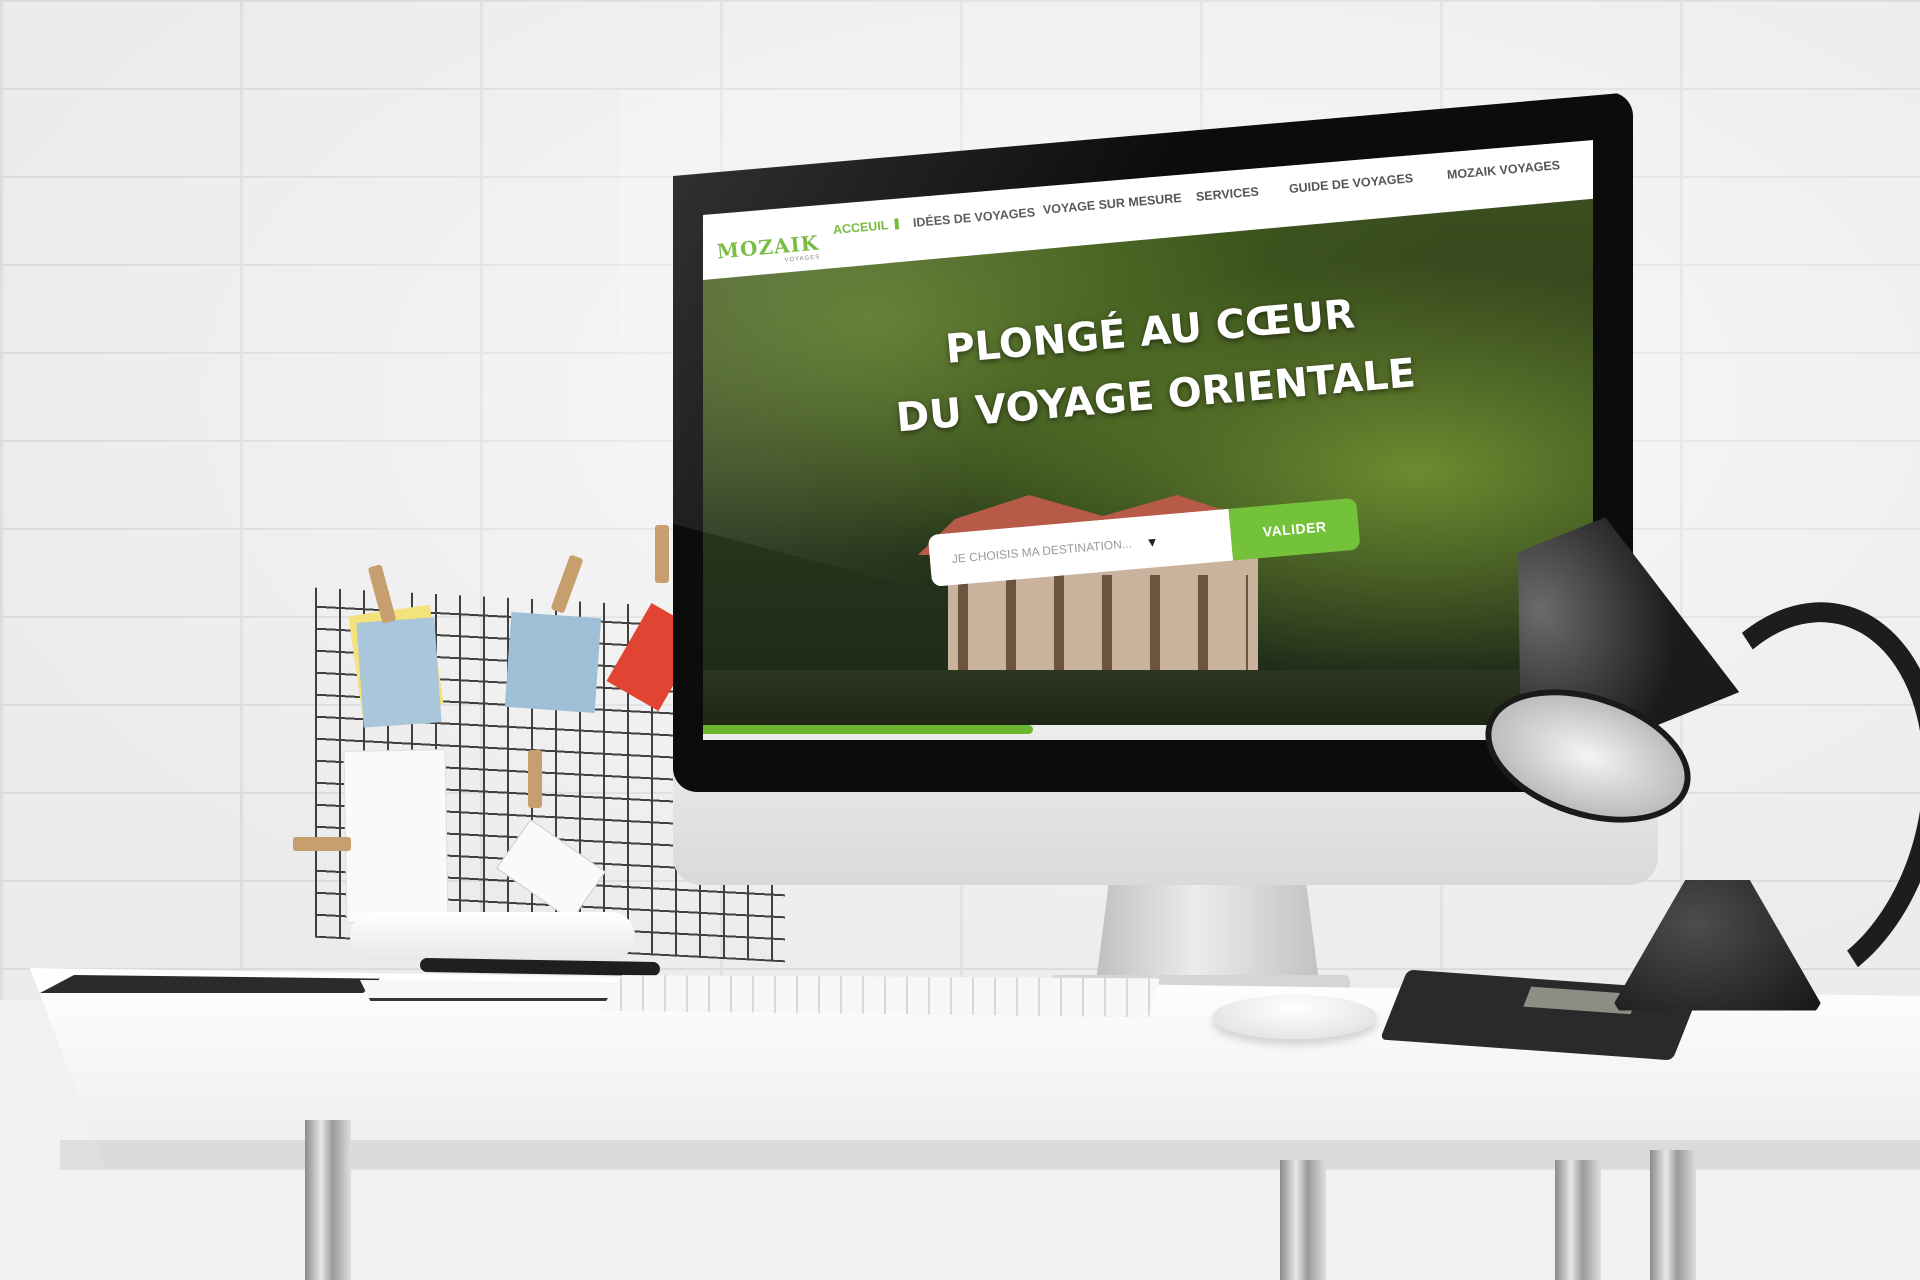 The height and width of the screenshot is (1280, 1920). Describe the element at coordinates (396, 836) in the screenshot. I see `paper-note` at that location.